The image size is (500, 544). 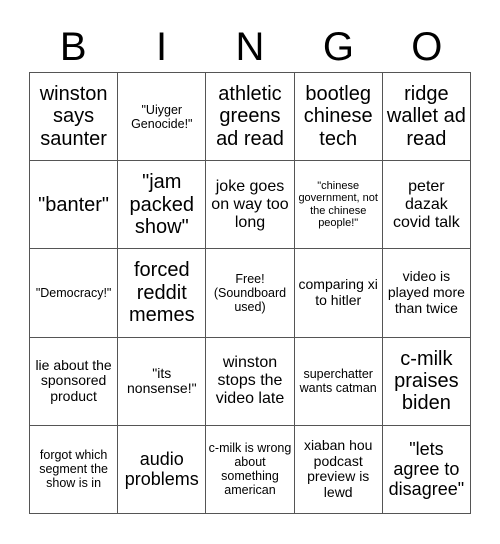 I want to click on bingo-cell: superchatter wants catman, so click(x=338, y=381).